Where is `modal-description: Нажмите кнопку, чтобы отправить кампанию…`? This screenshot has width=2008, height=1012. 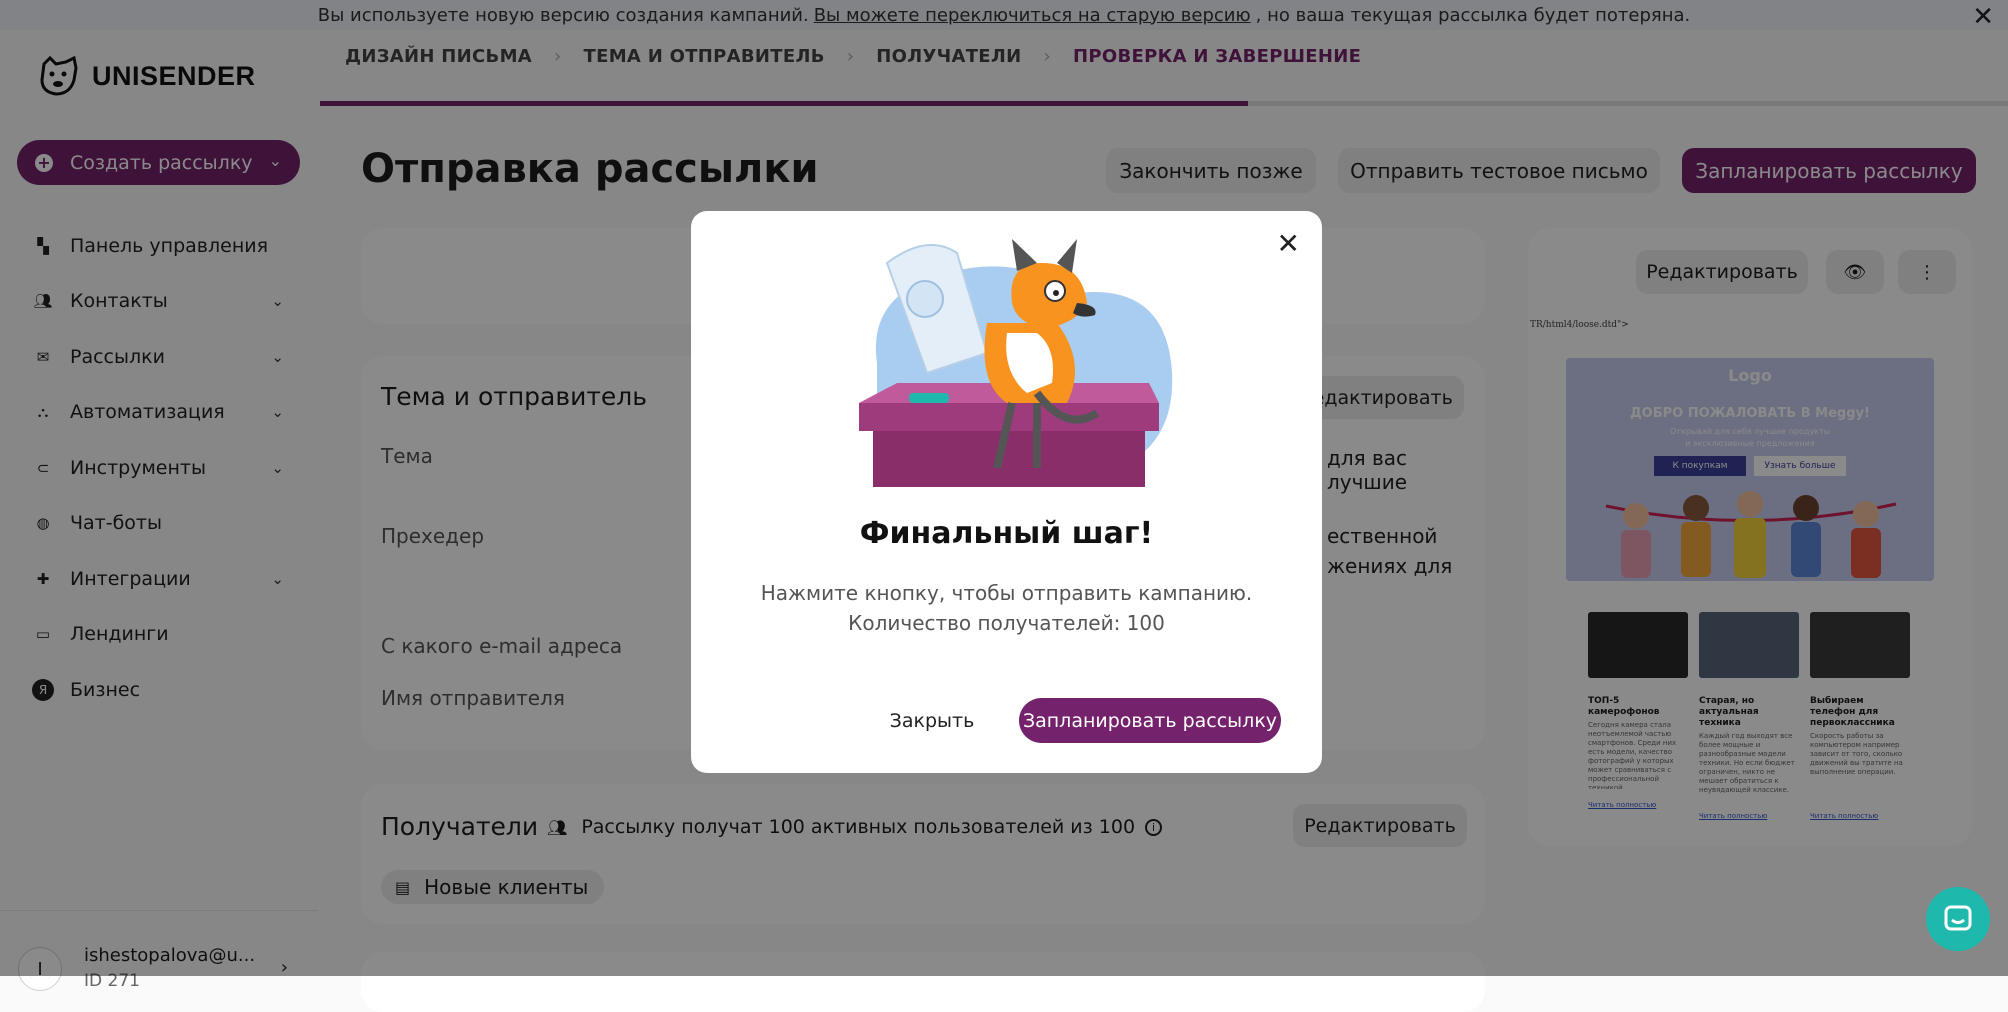
modal-description: Нажмите кнопку, чтобы отправить кампанию… is located at coordinates (1006, 608).